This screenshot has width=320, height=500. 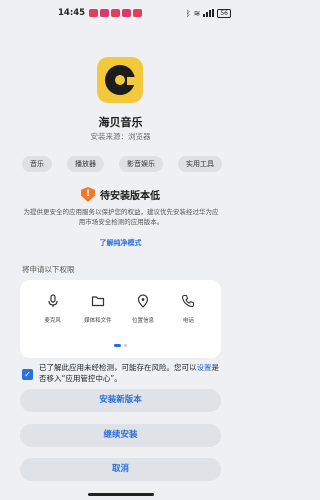 What do you see at coordinates (188, 309) in the screenshot?
I see `permission-item-phone: 电话` at bounding box center [188, 309].